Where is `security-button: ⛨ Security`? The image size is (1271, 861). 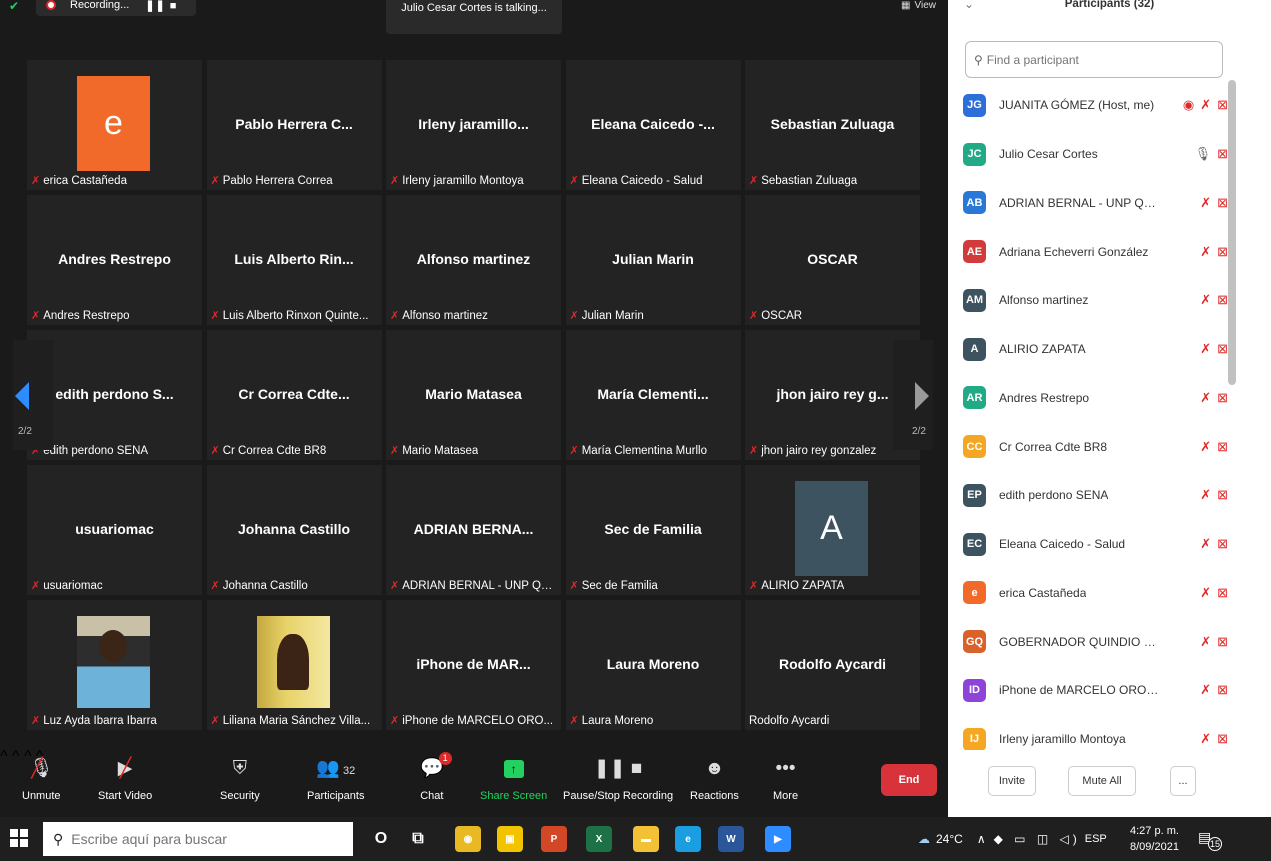 security-button: ⛨ Security is located at coordinates (240, 779).